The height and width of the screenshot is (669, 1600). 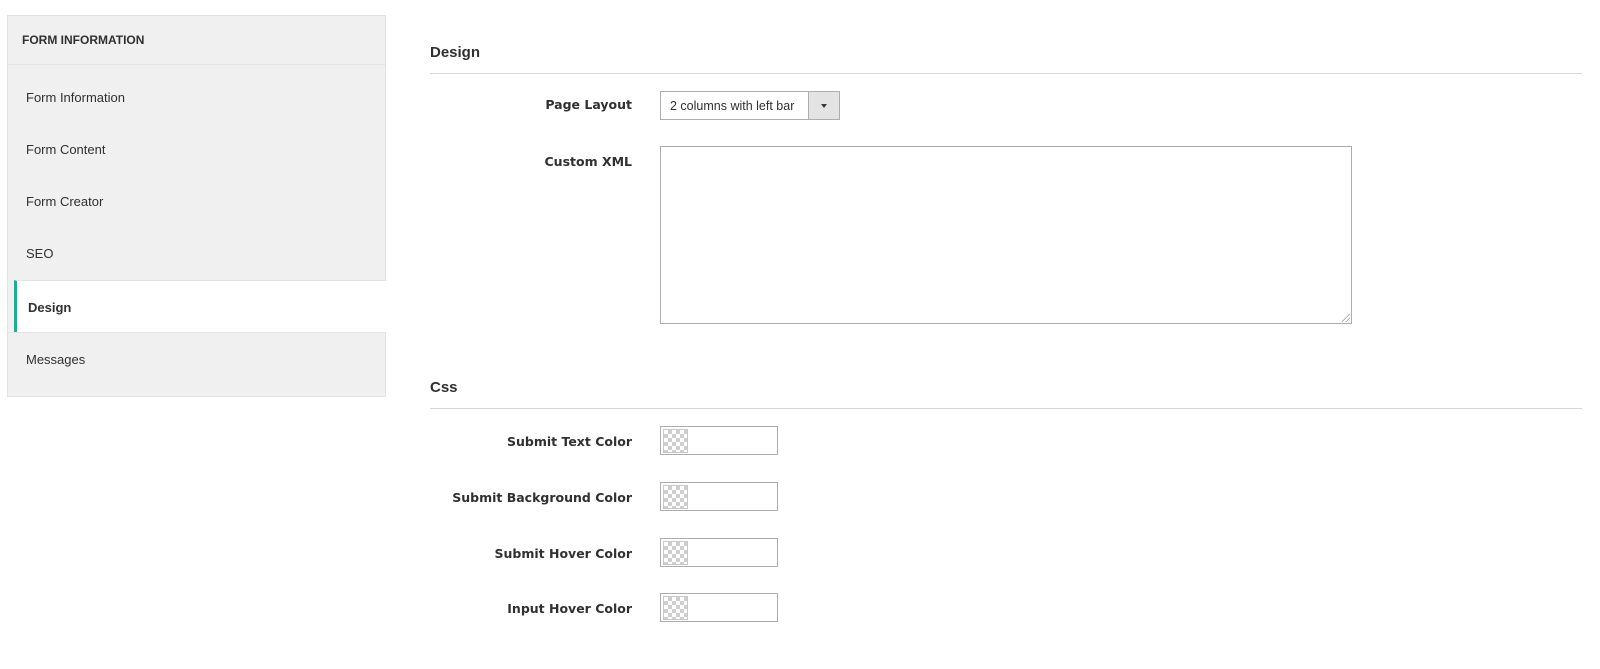 What do you see at coordinates (542, 497) in the screenshot?
I see `submit-background-color-label: Submit Background Color` at bounding box center [542, 497].